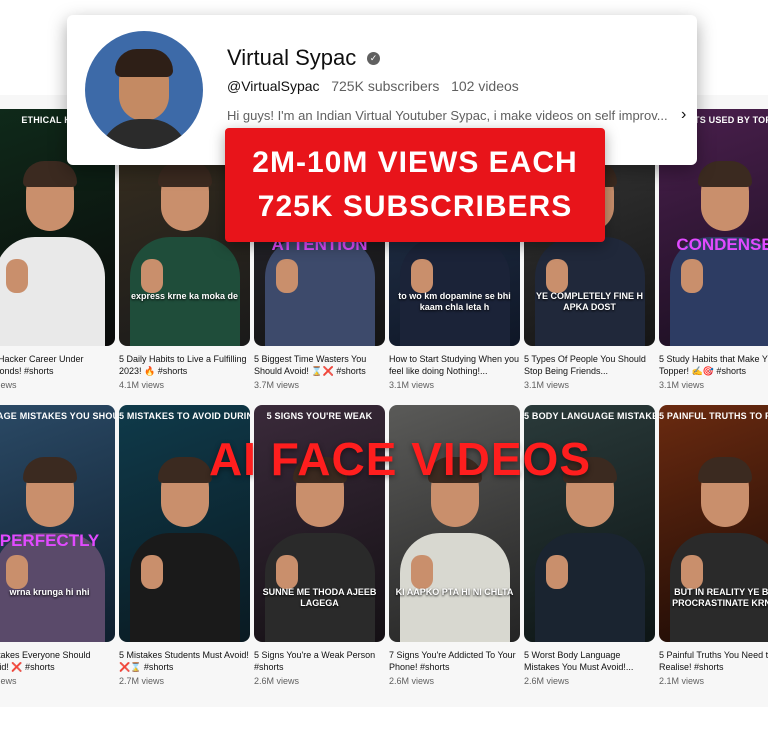 This screenshot has width=768, height=729. What do you see at coordinates (319, 661) in the screenshot?
I see `short-title: 5 Signs You're a Weak Person #shorts` at bounding box center [319, 661].